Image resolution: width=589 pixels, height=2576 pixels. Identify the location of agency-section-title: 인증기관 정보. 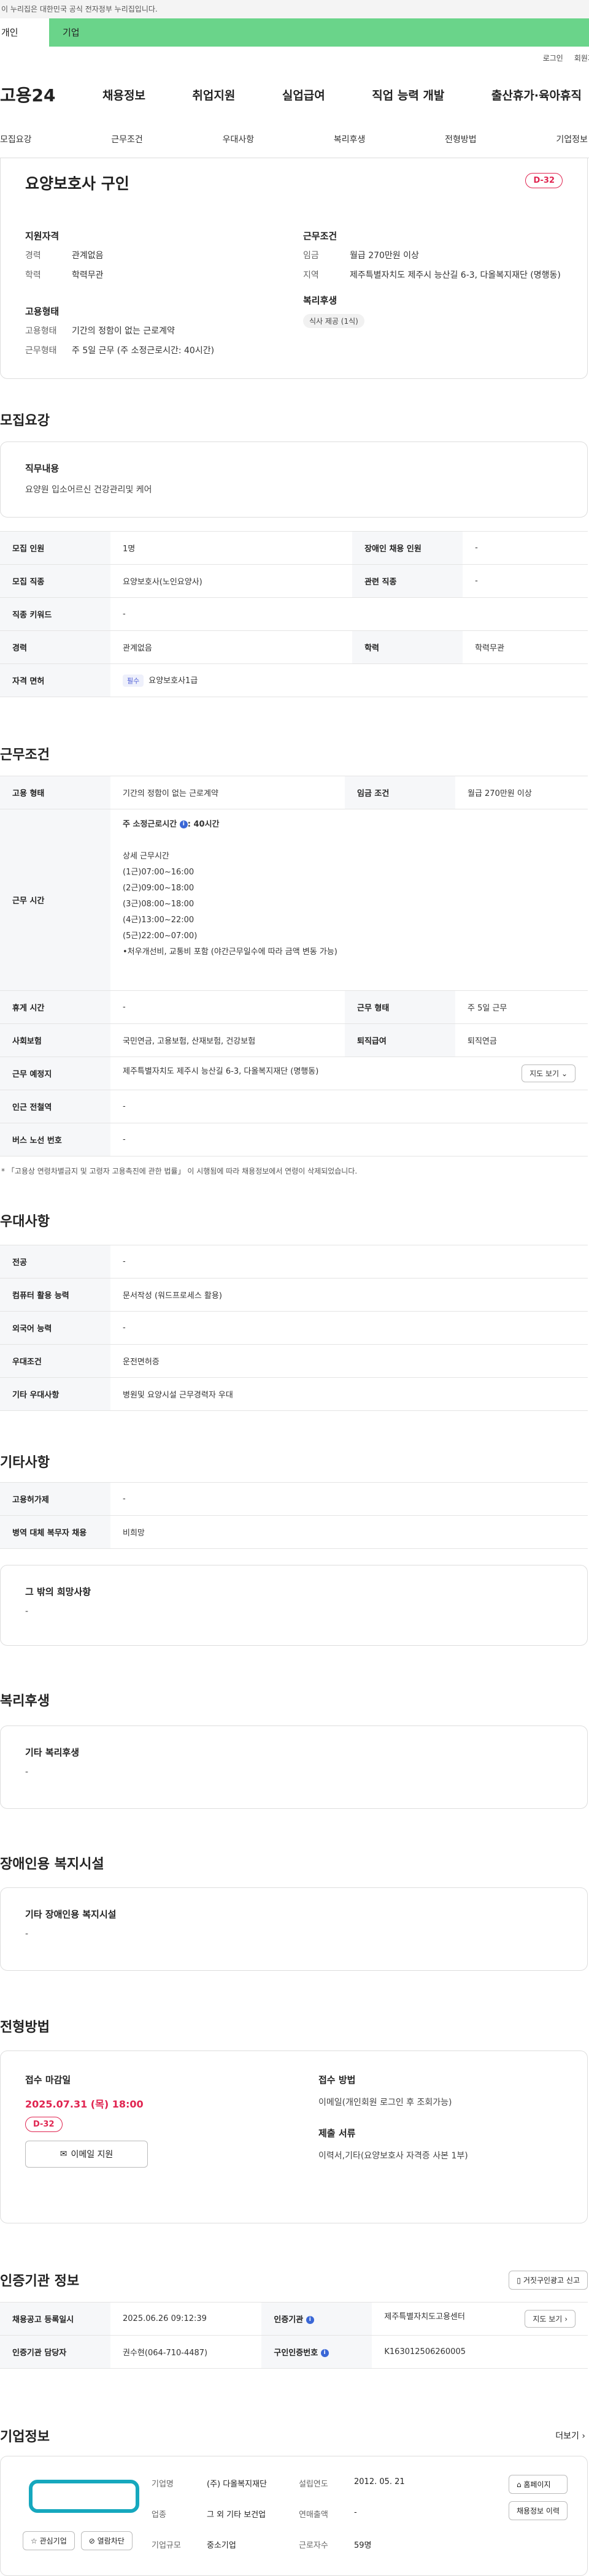
(40, 2281).